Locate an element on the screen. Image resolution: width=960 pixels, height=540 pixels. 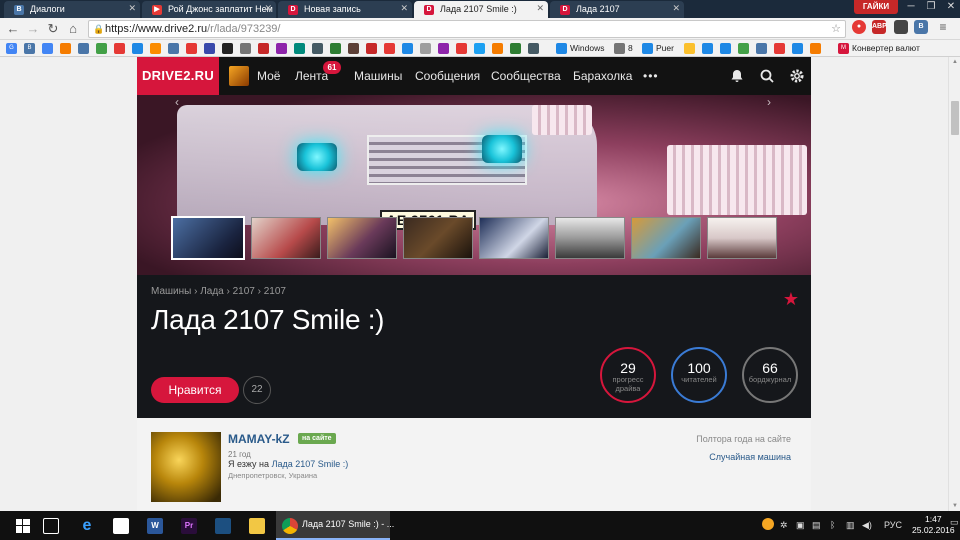
bell-icon is located at coordinates (737, 76).